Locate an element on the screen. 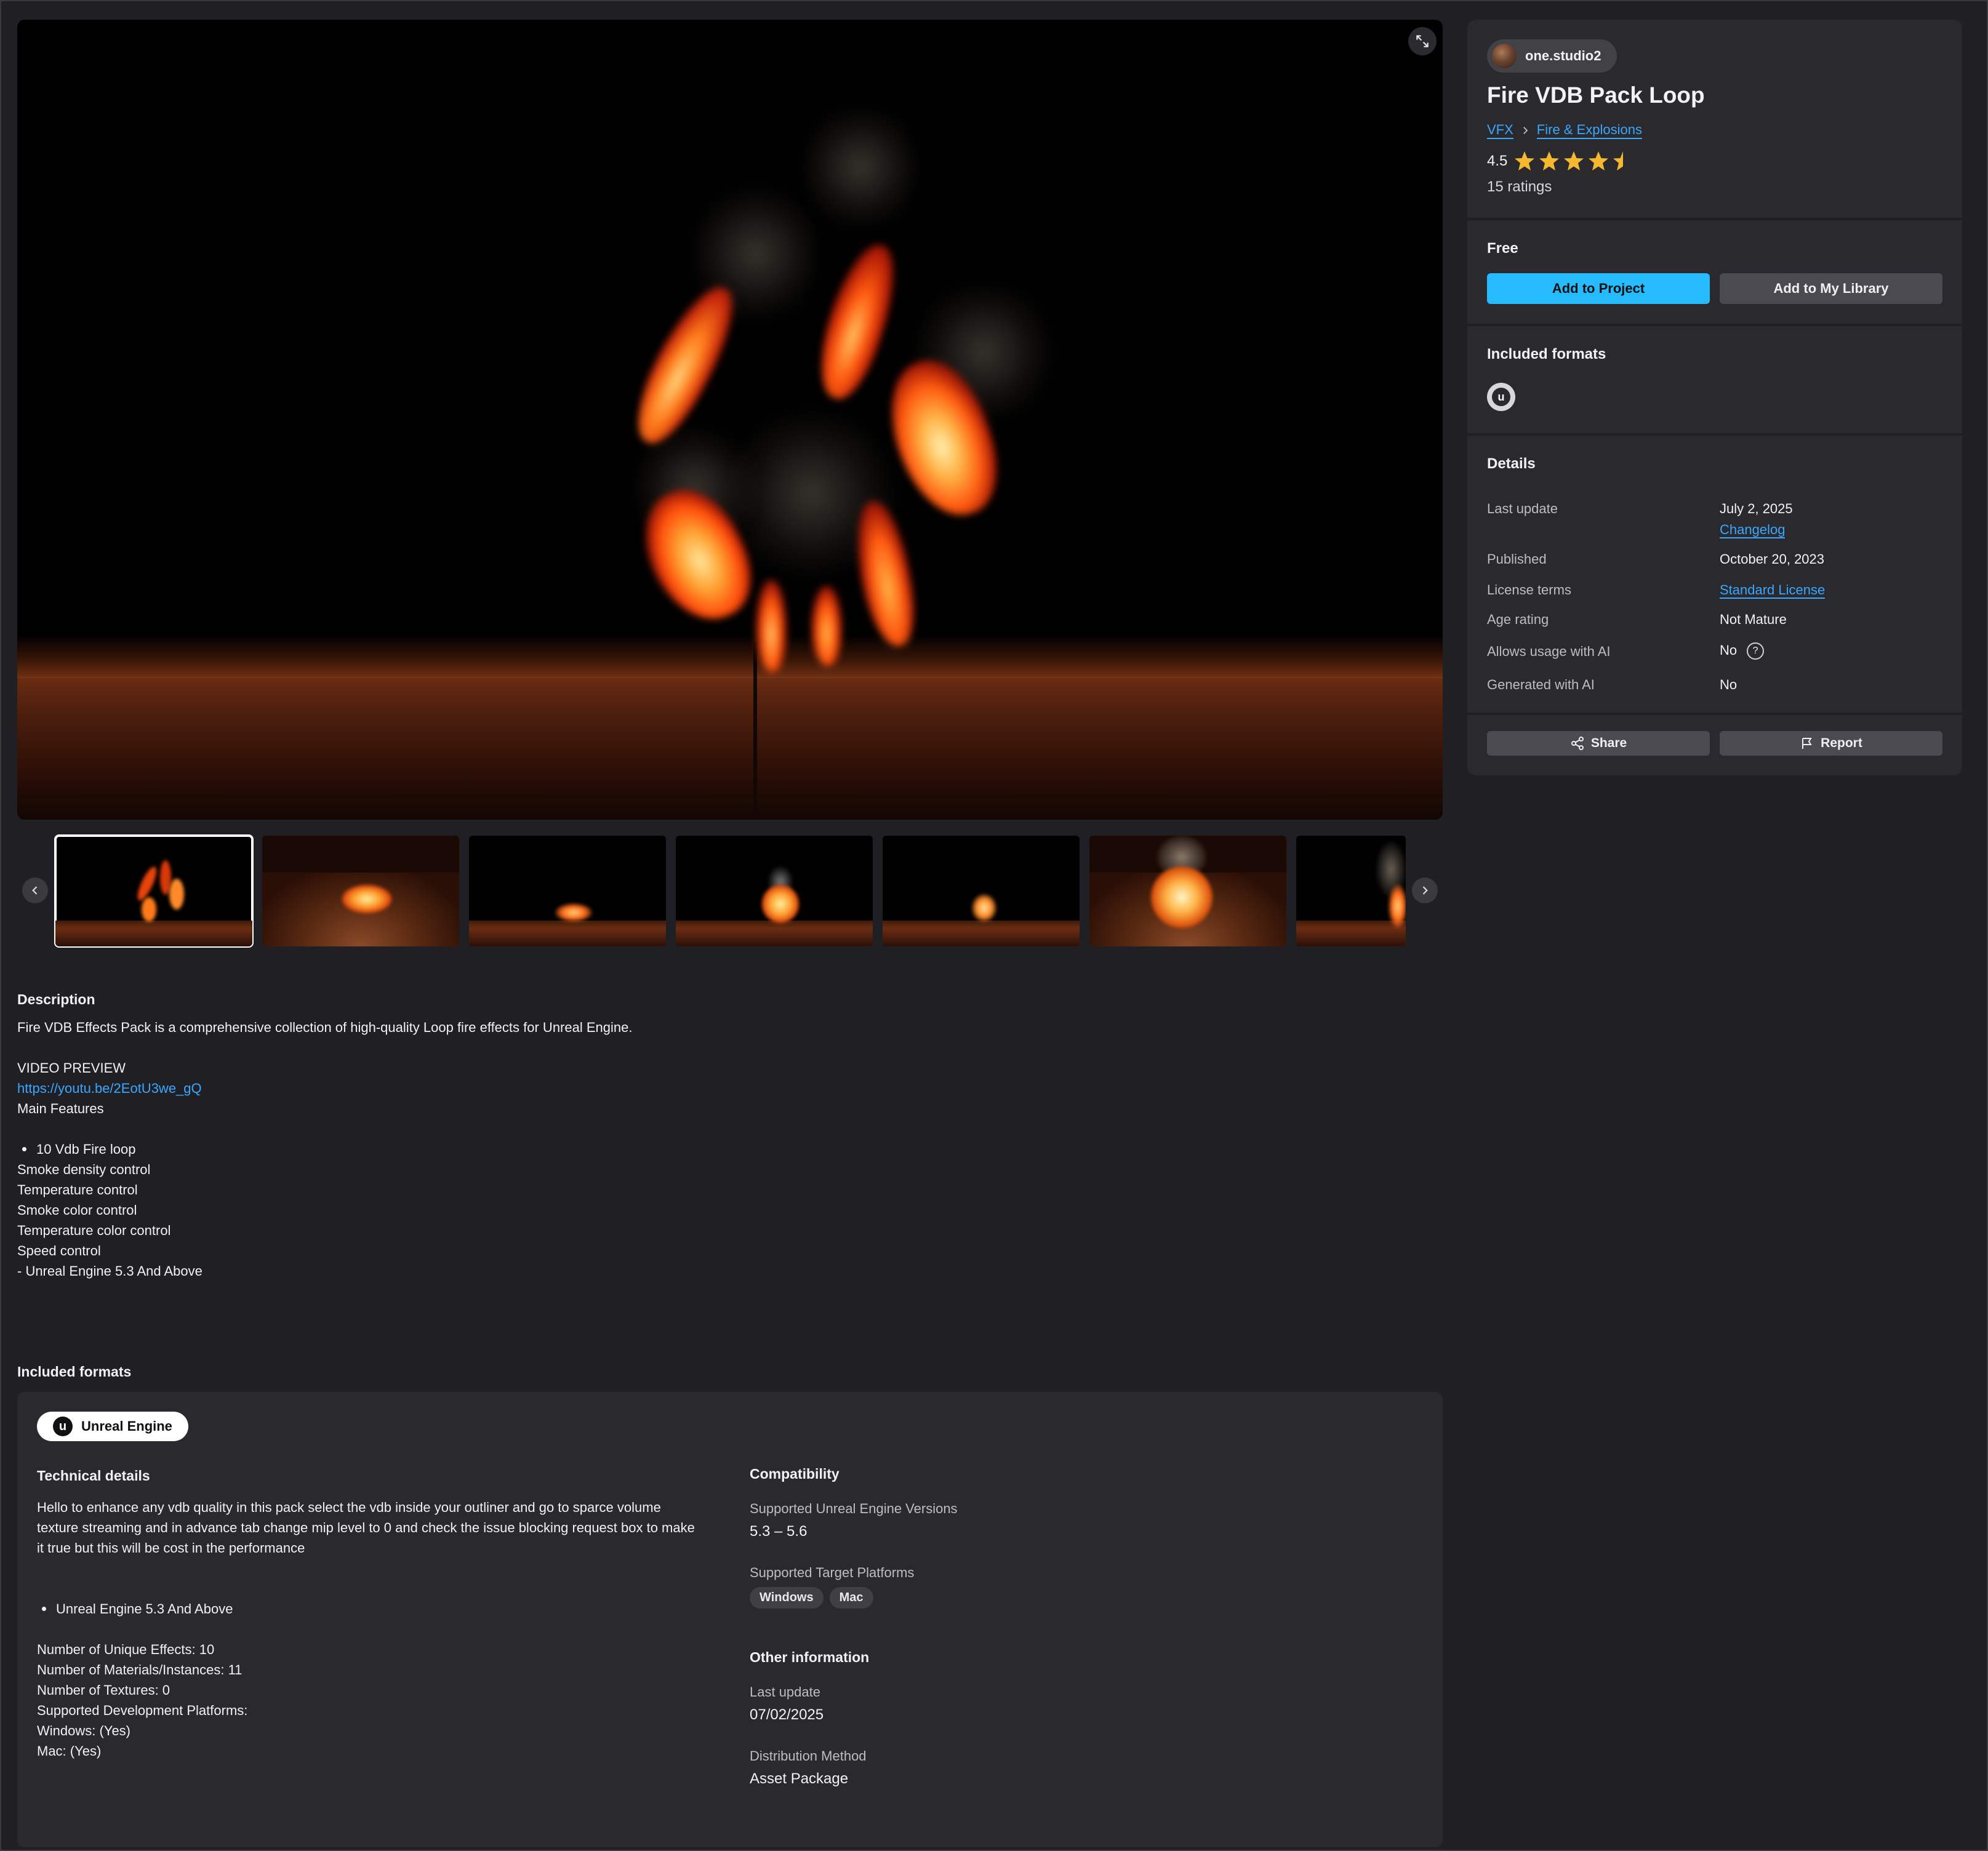 The width and height of the screenshot is (1988, 1851). ue-versions-label: Supported Unreal Engine Versions is located at coordinates (854, 1508).